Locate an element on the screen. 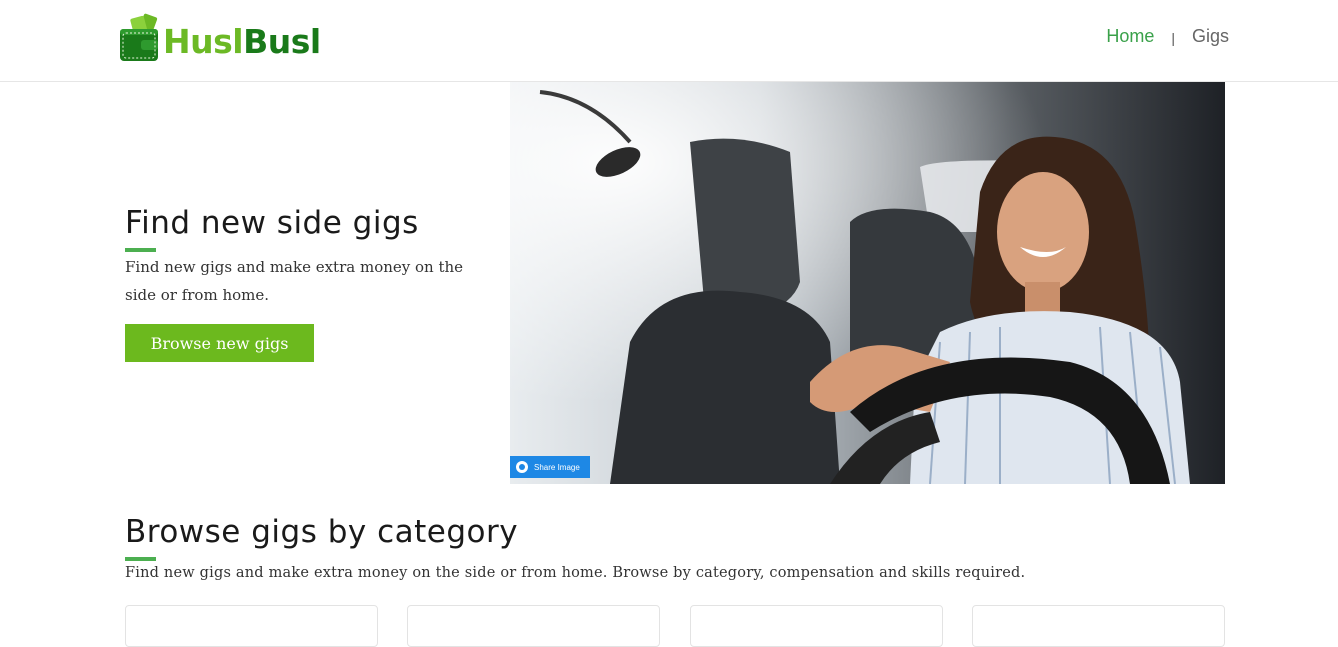 The height and width of the screenshot is (647, 1338). logo-text-dark: Busl is located at coordinates (282, 41).